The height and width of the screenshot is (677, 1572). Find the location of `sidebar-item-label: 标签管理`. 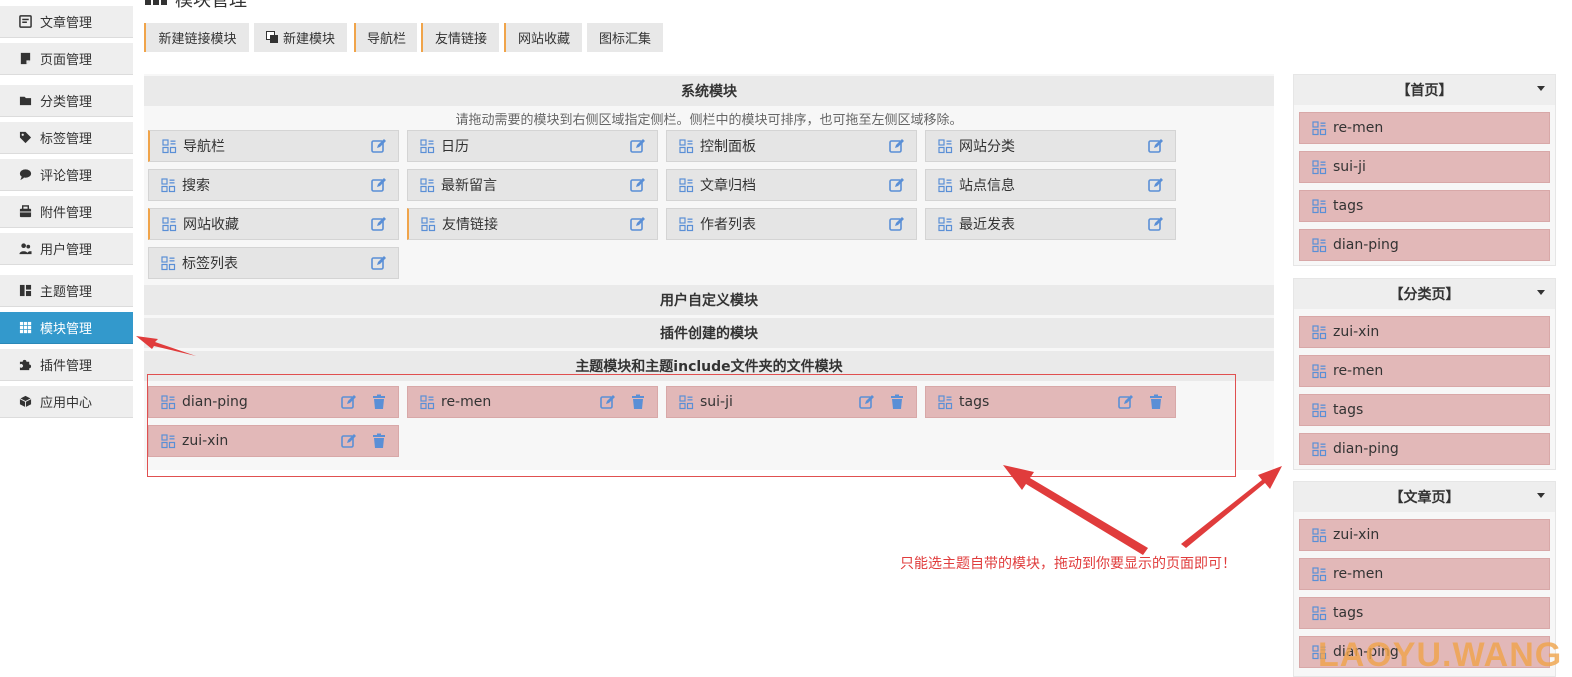

sidebar-item-label: 标签管理 is located at coordinates (66, 139).